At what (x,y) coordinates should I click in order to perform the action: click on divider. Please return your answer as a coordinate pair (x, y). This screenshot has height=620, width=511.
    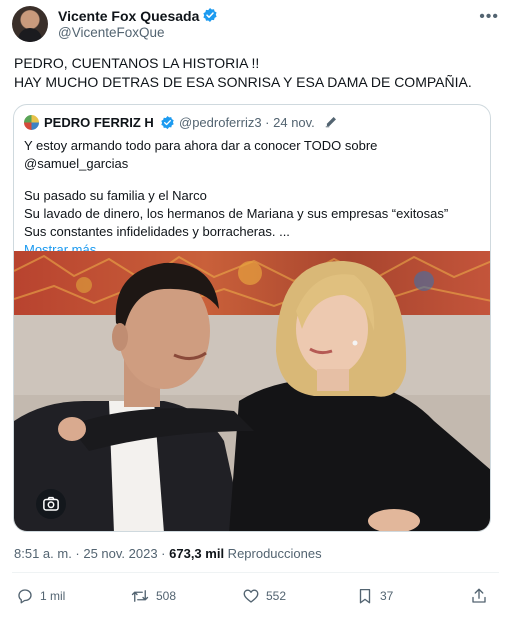
    Looking at the image, I should click on (255, 572).